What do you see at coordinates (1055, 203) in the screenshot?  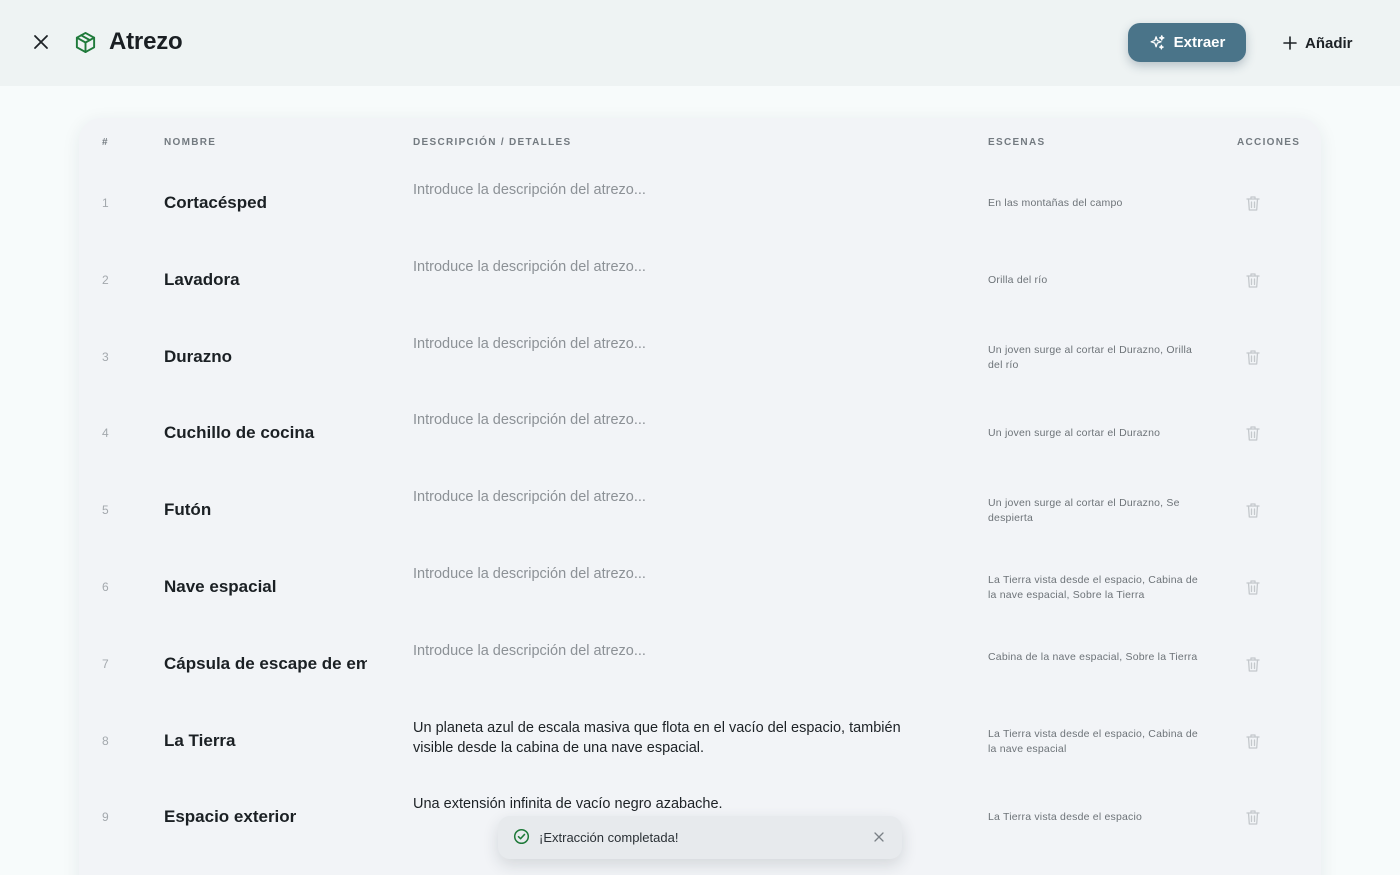 I see `scenes-list: En las montañas del campo` at bounding box center [1055, 203].